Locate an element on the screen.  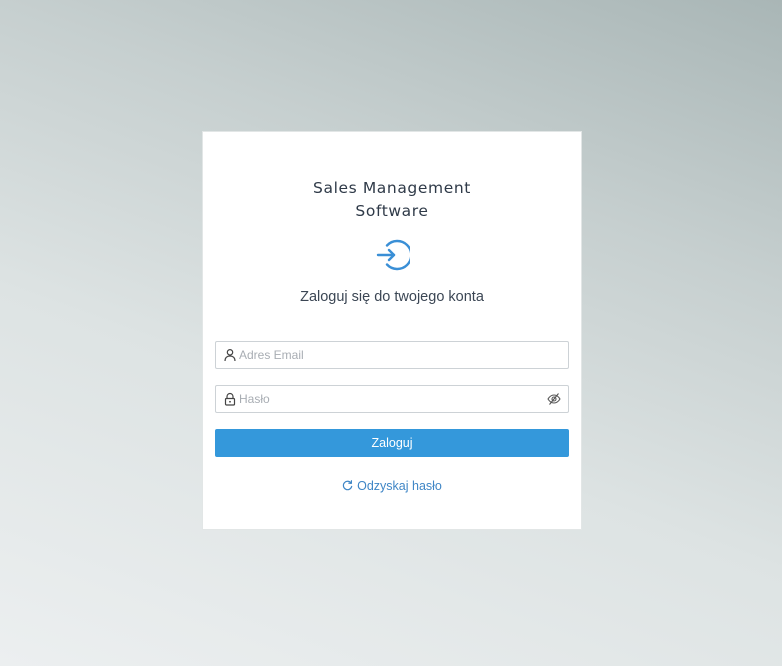
eye-slash-icon is located at coordinates (554, 399).